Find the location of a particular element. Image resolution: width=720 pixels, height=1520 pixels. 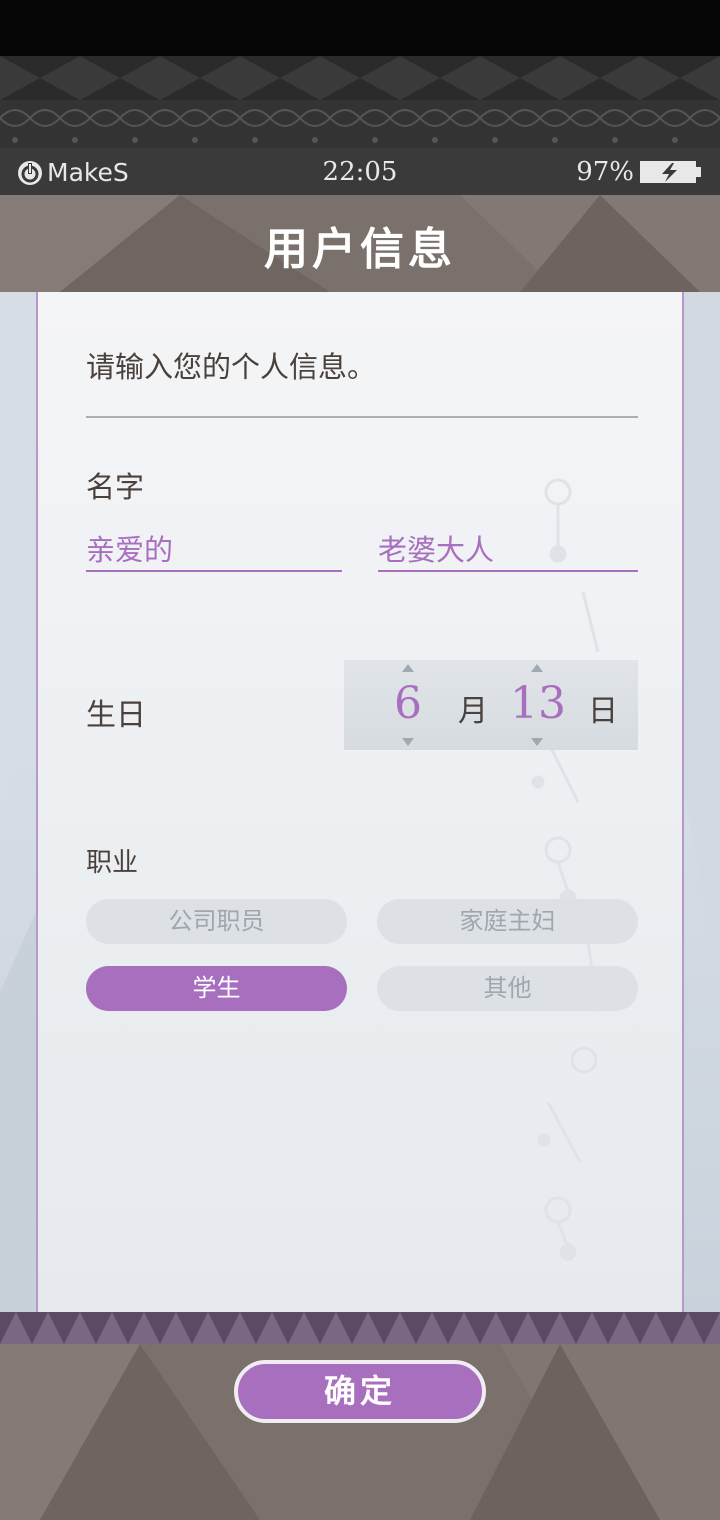

month-down-arrow-icon is located at coordinates (408, 742).